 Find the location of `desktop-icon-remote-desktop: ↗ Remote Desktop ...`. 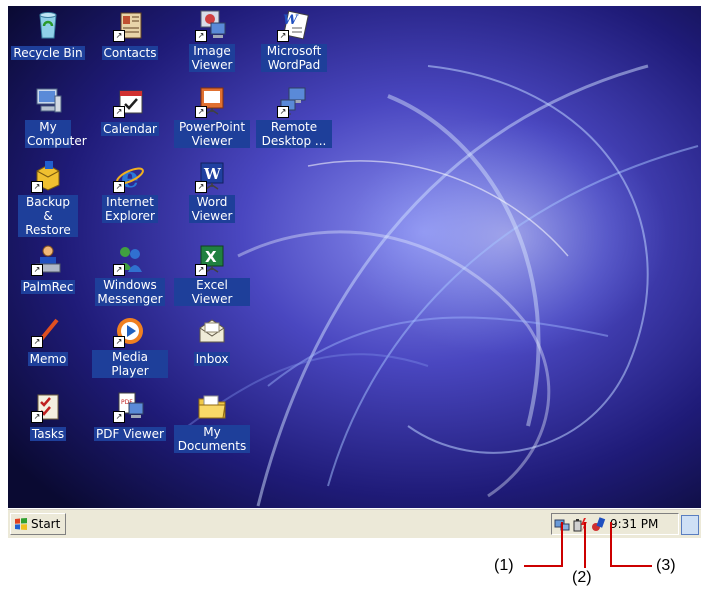

desktop-icon-remote-desktop: ↗ Remote Desktop ... is located at coordinates (294, 117).